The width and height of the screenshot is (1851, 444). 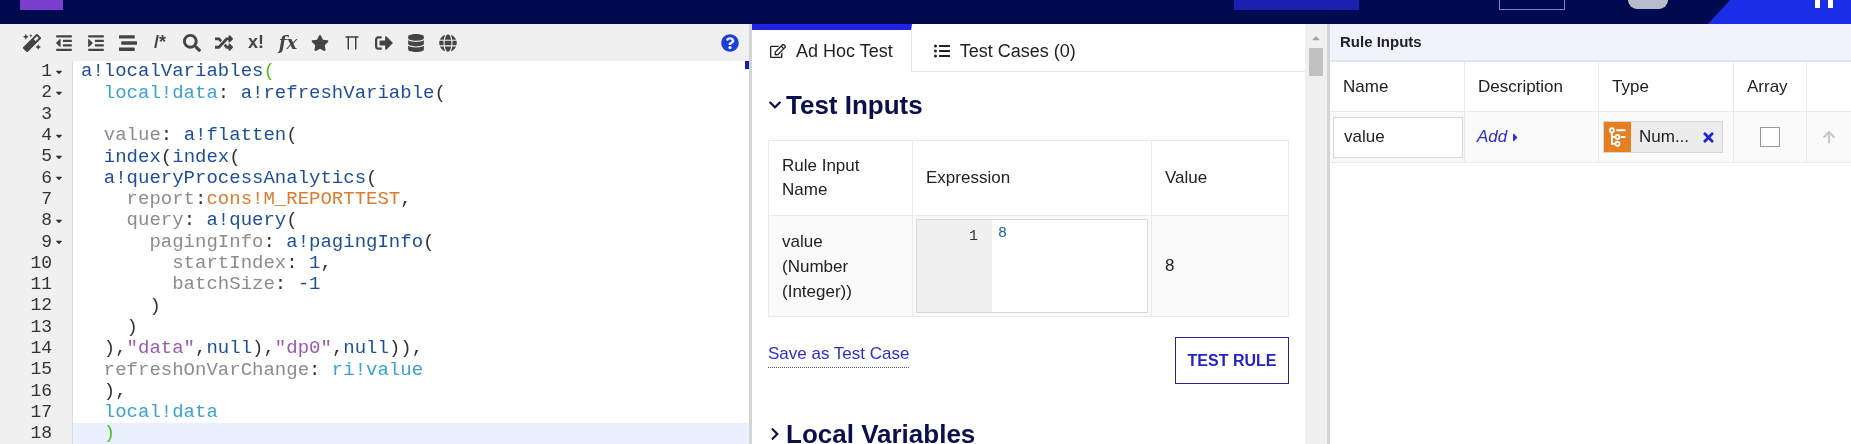 What do you see at coordinates (384, 42) in the screenshot?
I see `export-icon` at bounding box center [384, 42].